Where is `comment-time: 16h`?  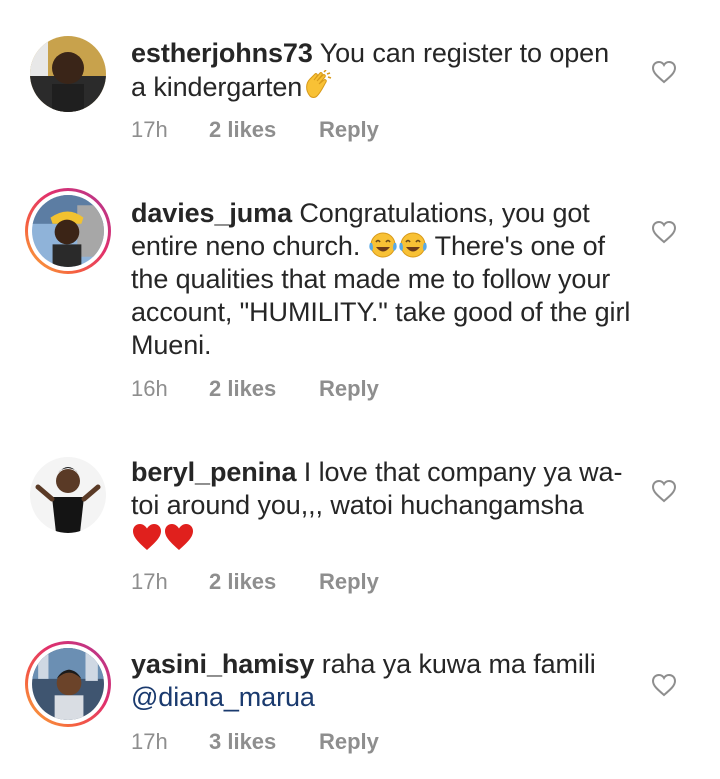 comment-time: 16h is located at coordinates (149, 388).